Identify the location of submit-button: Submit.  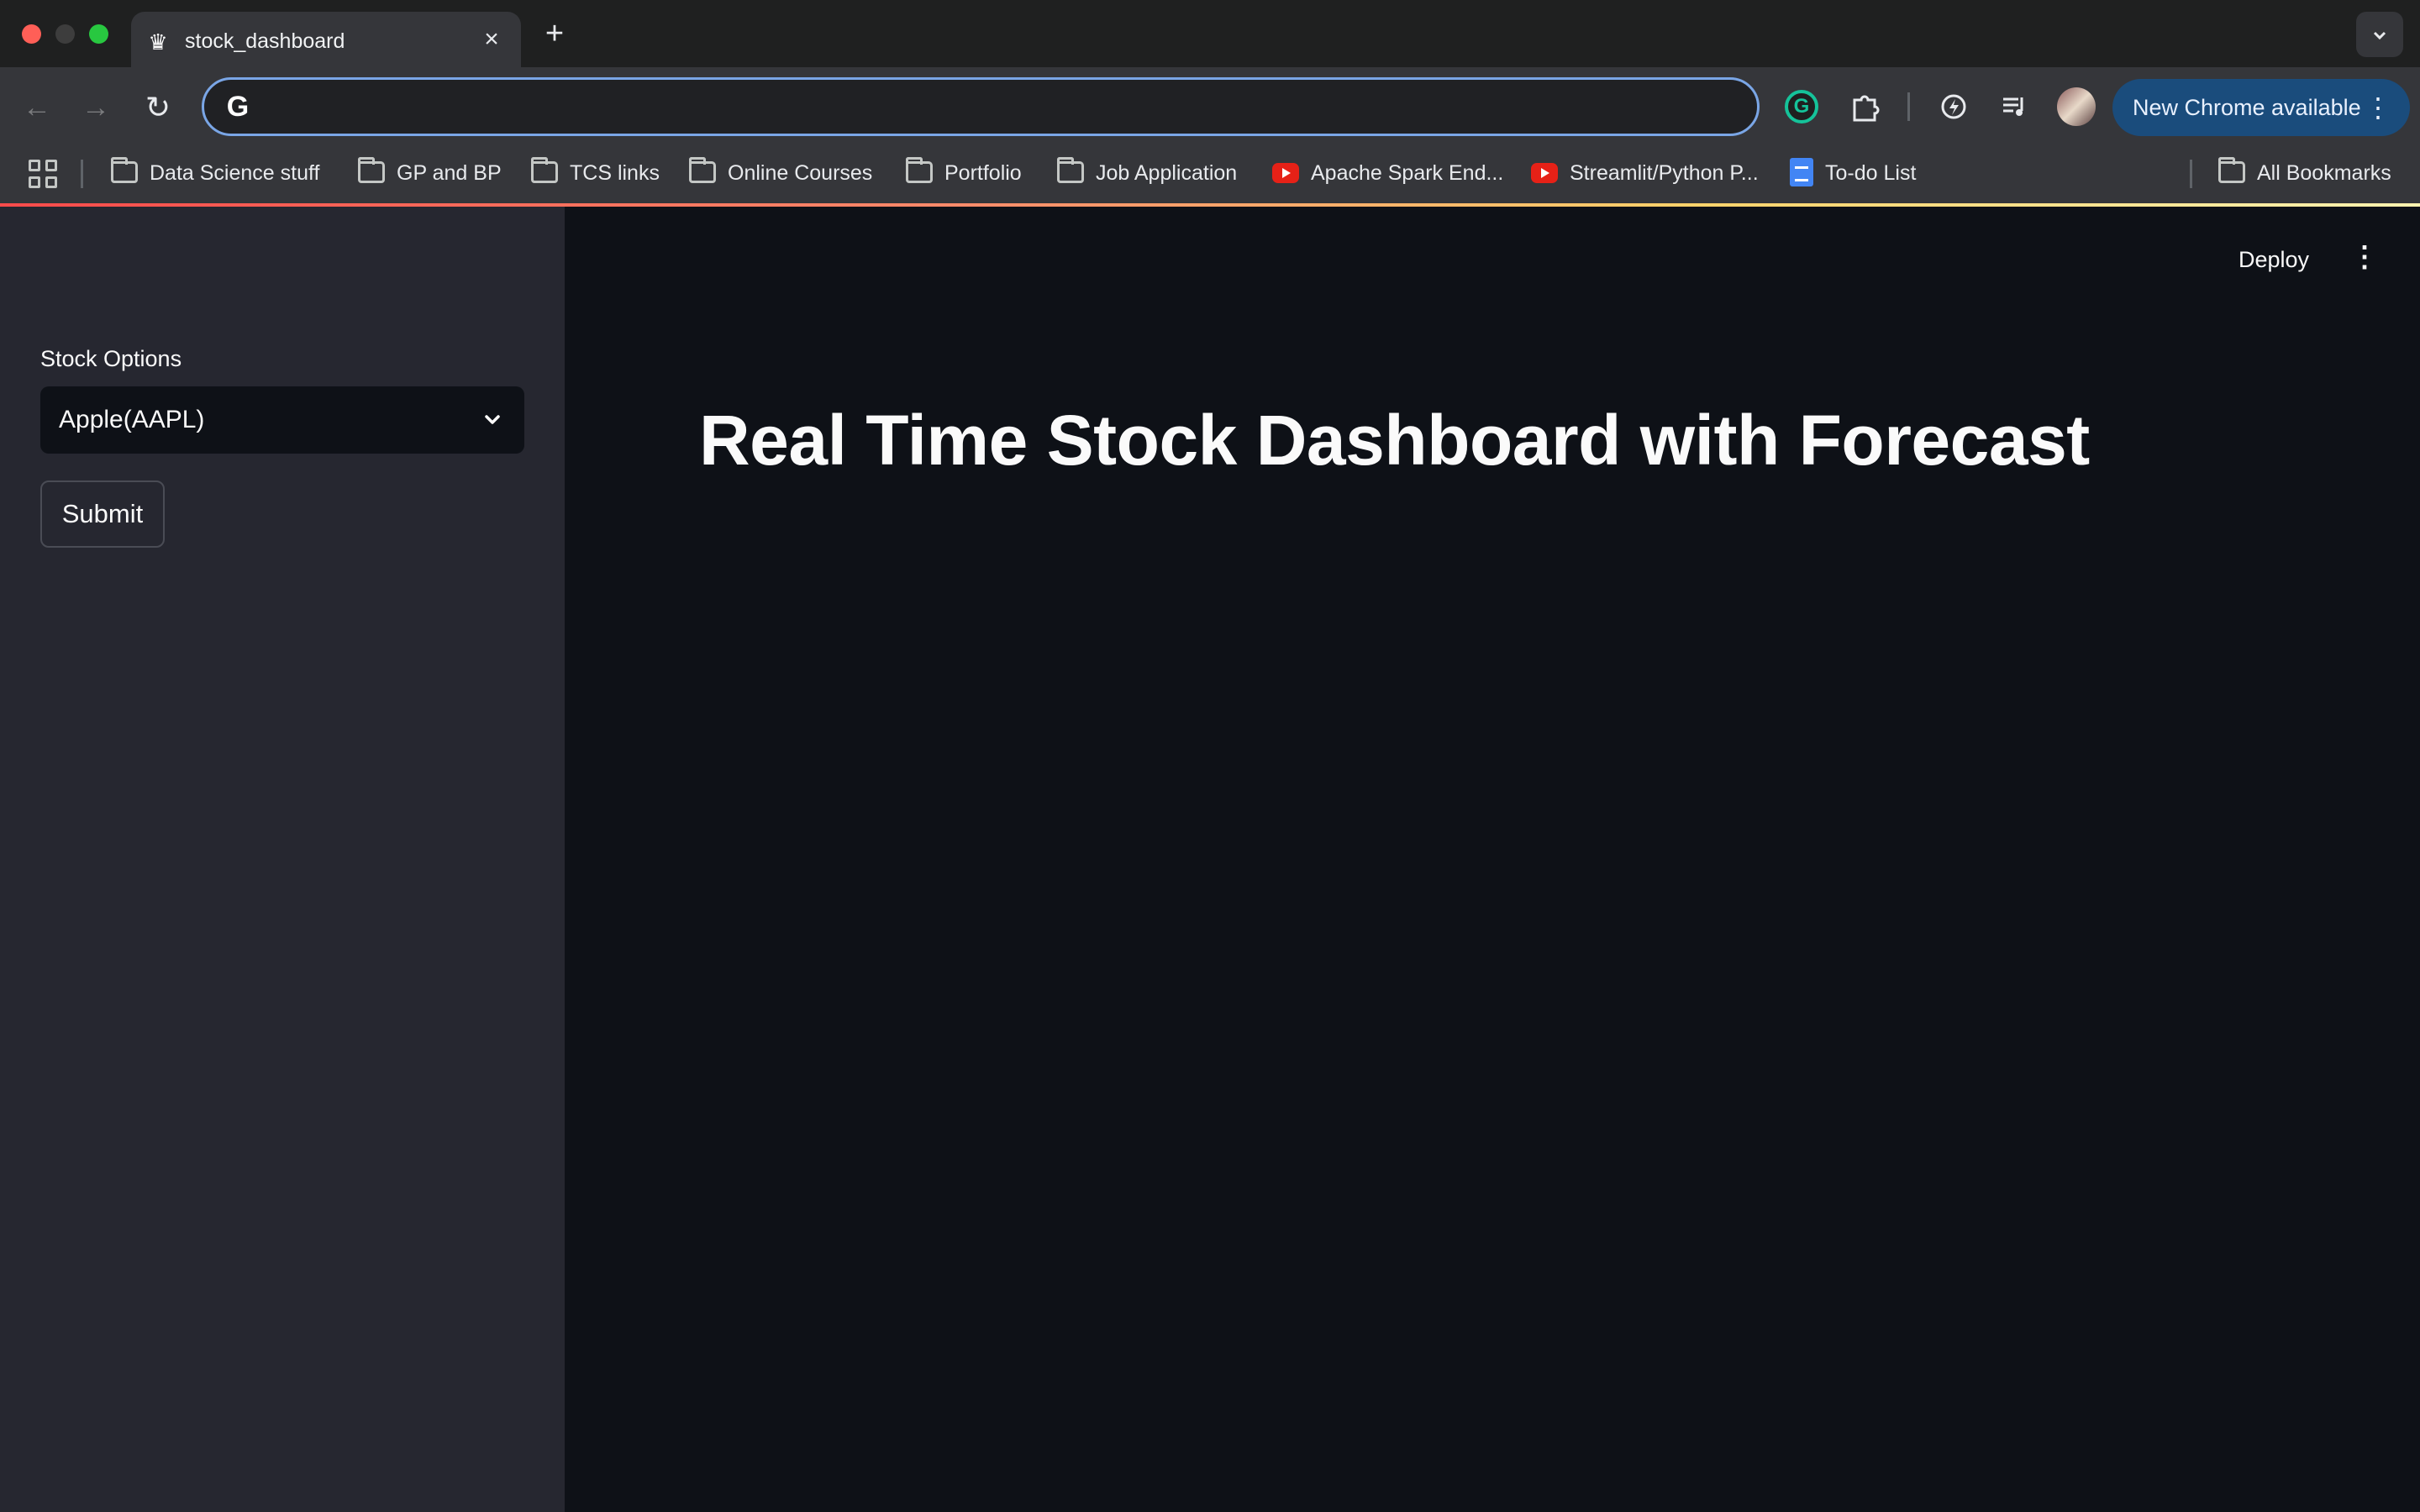
(102, 514).